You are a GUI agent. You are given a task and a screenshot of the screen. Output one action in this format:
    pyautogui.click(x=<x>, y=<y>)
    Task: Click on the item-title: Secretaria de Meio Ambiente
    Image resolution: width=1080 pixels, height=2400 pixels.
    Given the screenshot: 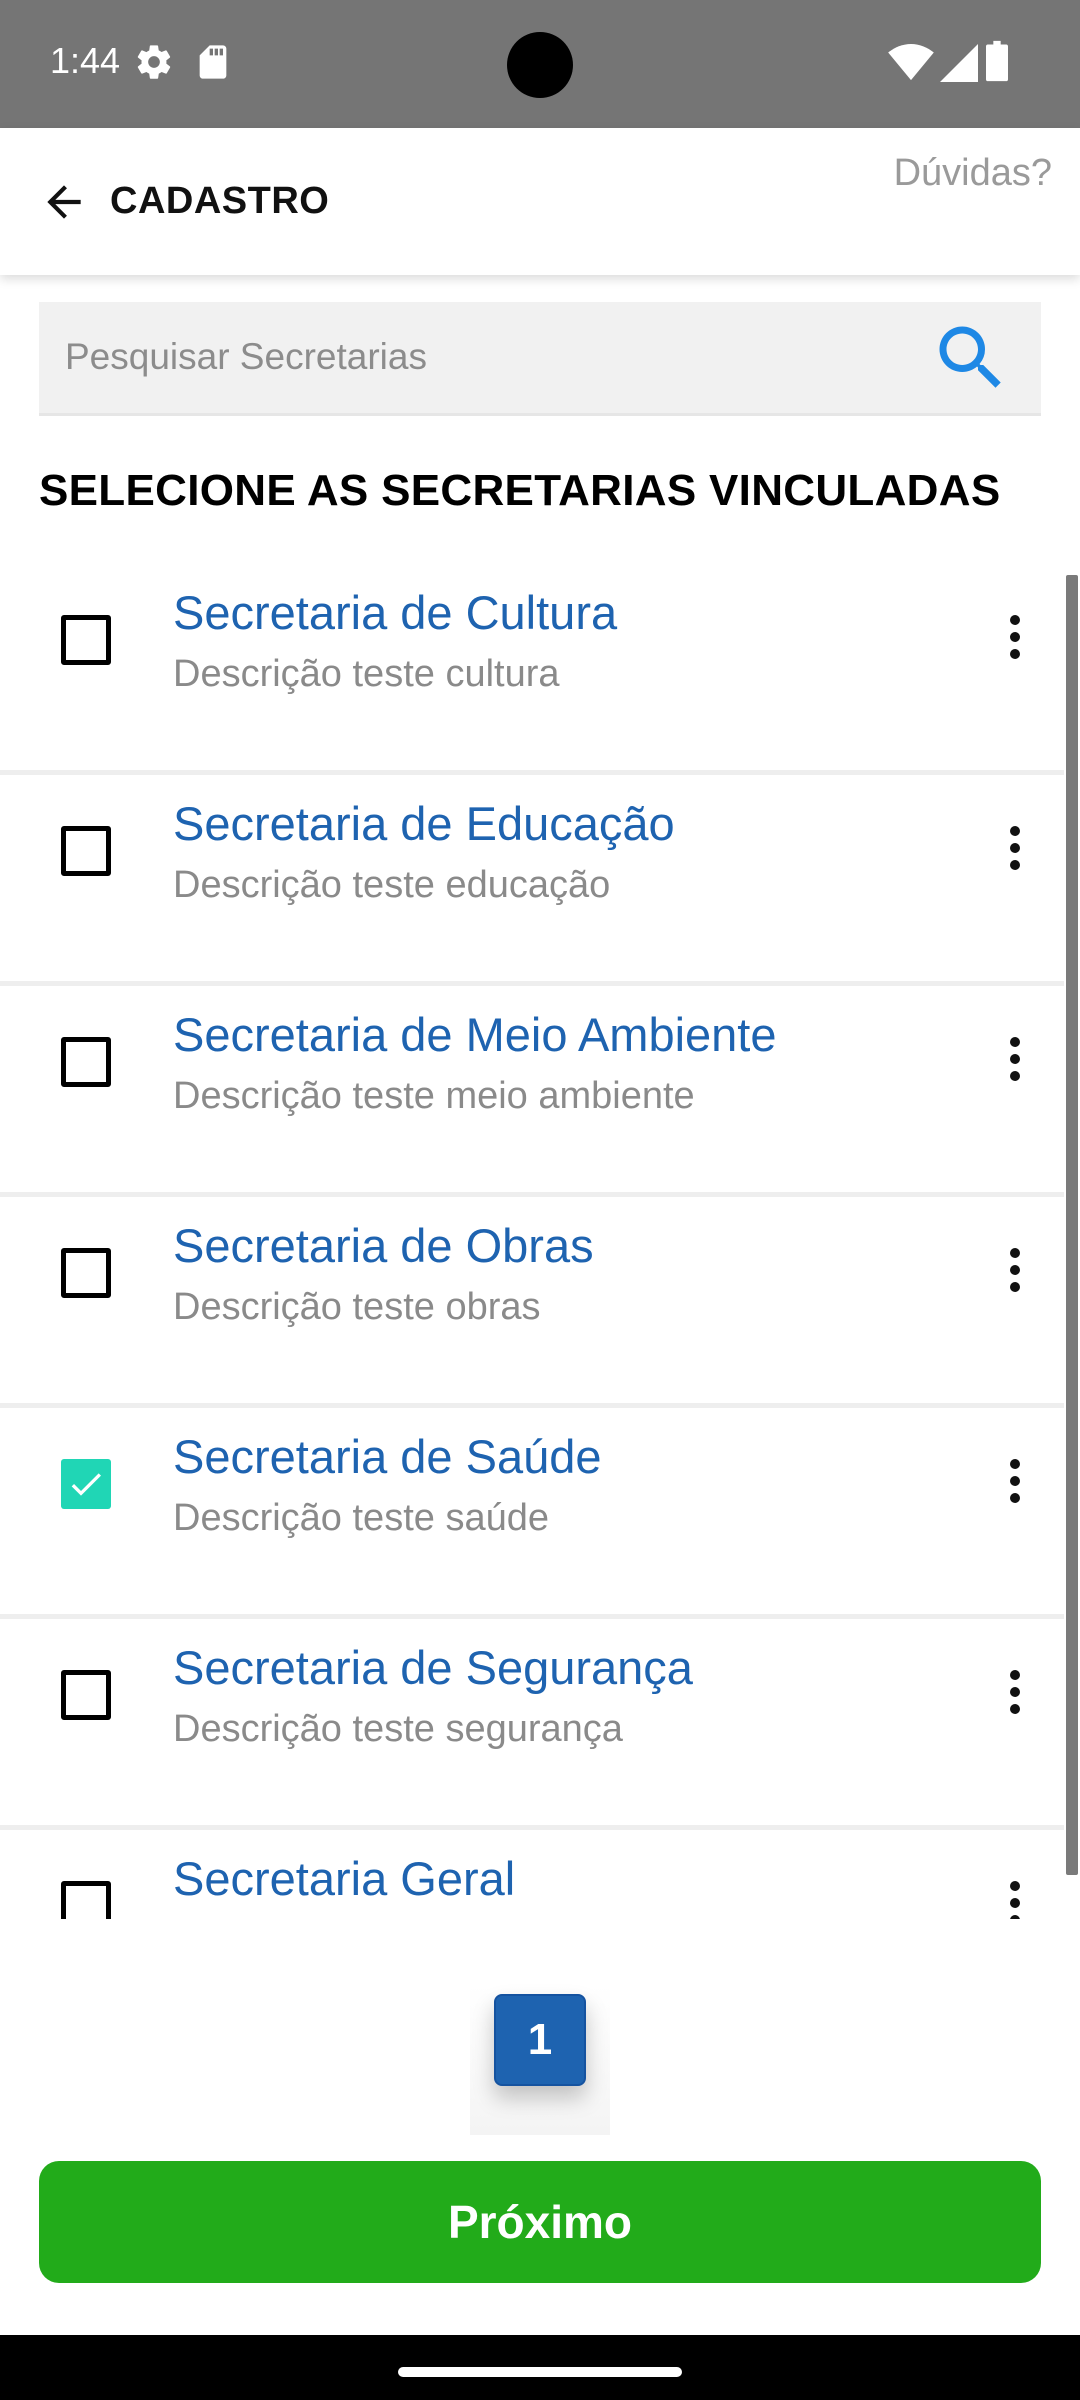 What is the action you would take?
    pyautogui.click(x=475, y=1034)
    